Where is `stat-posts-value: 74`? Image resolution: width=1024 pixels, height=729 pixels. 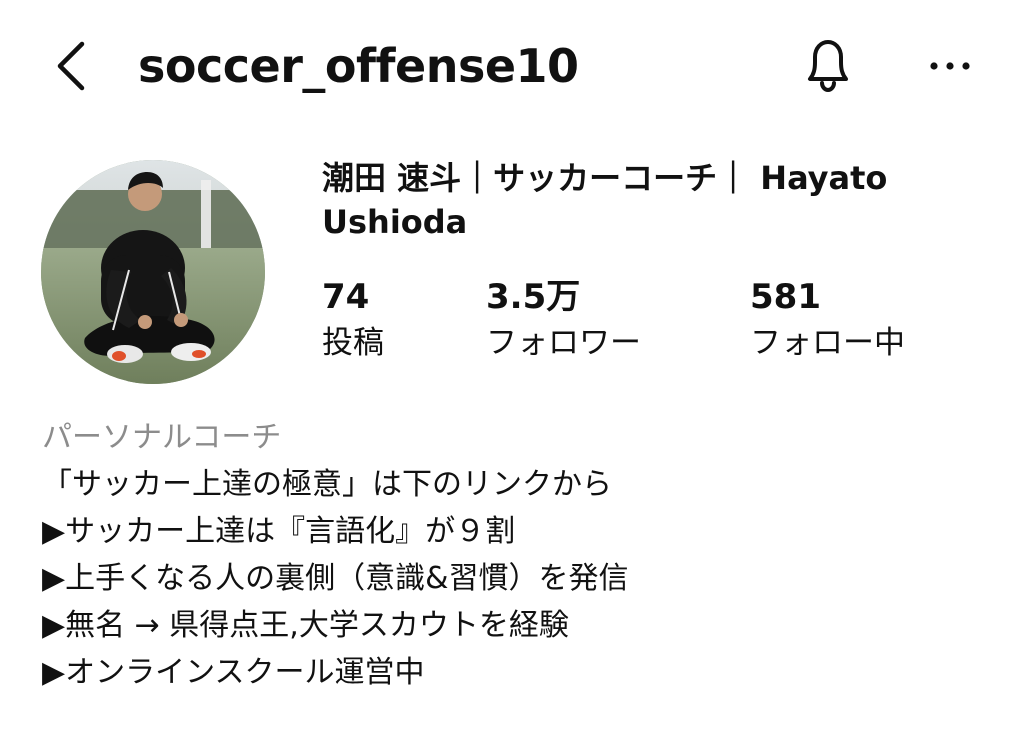 stat-posts-value: 74 is located at coordinates (346, 297).